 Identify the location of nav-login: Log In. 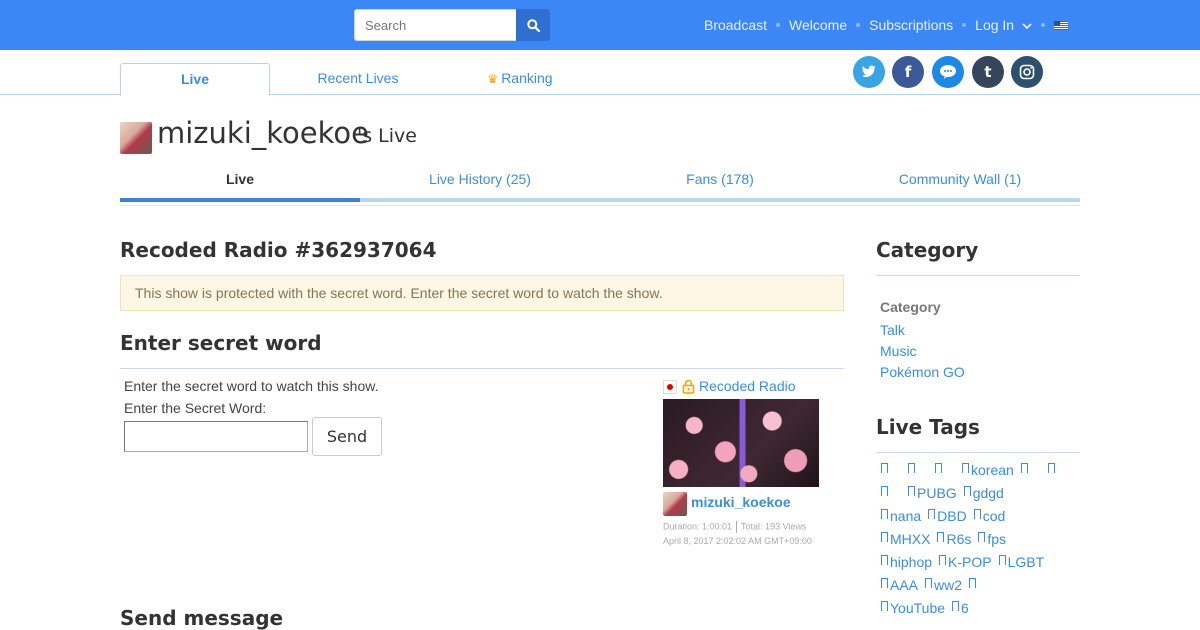
(1003, 25).